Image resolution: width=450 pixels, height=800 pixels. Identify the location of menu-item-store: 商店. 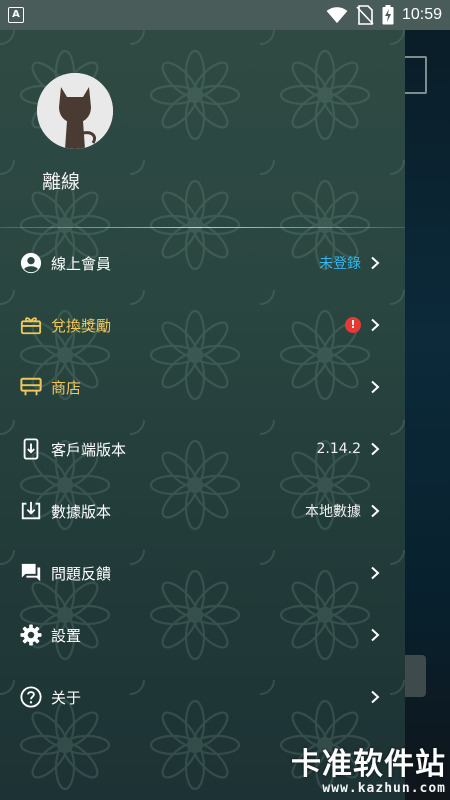
(202, 387).